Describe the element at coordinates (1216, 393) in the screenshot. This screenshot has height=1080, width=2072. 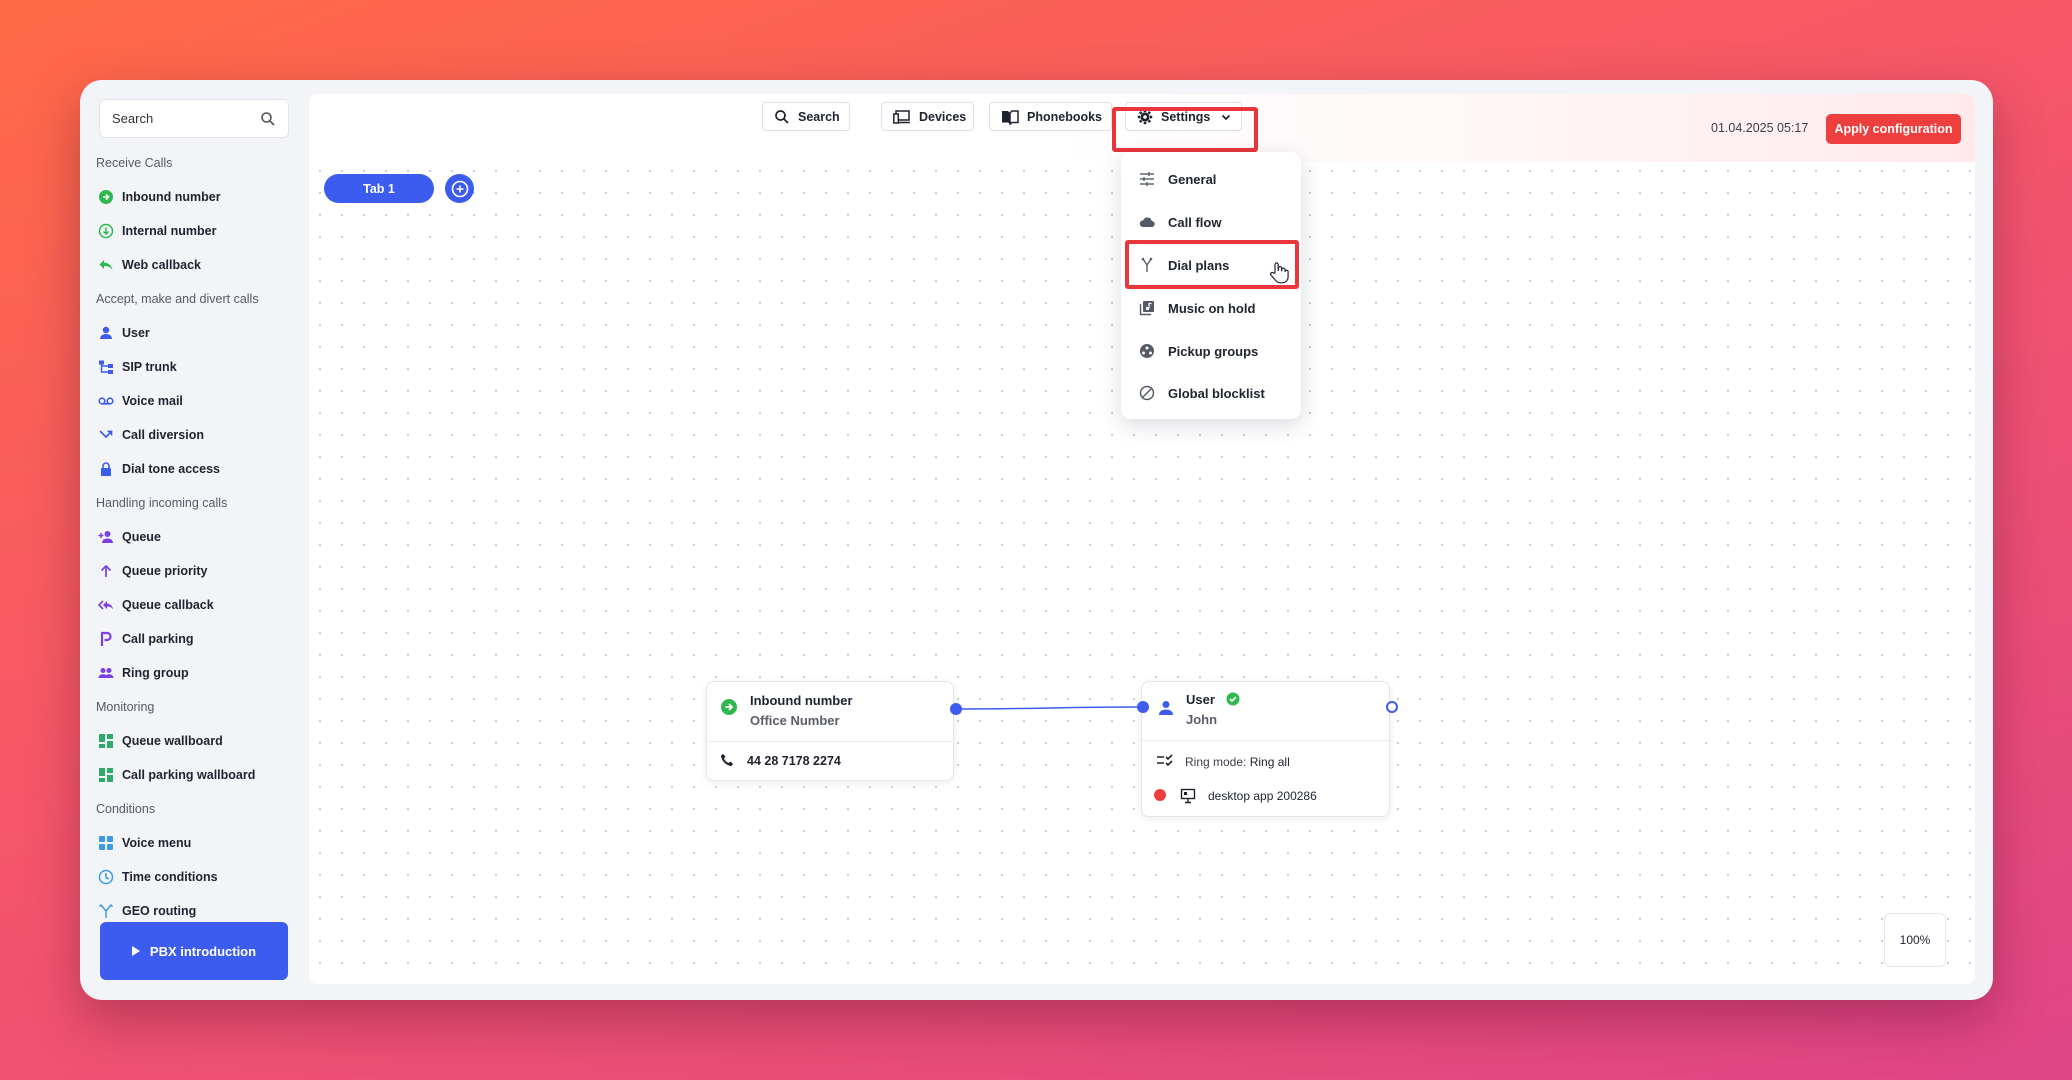
I see `menu-item-label: Global blocklist` at that location.